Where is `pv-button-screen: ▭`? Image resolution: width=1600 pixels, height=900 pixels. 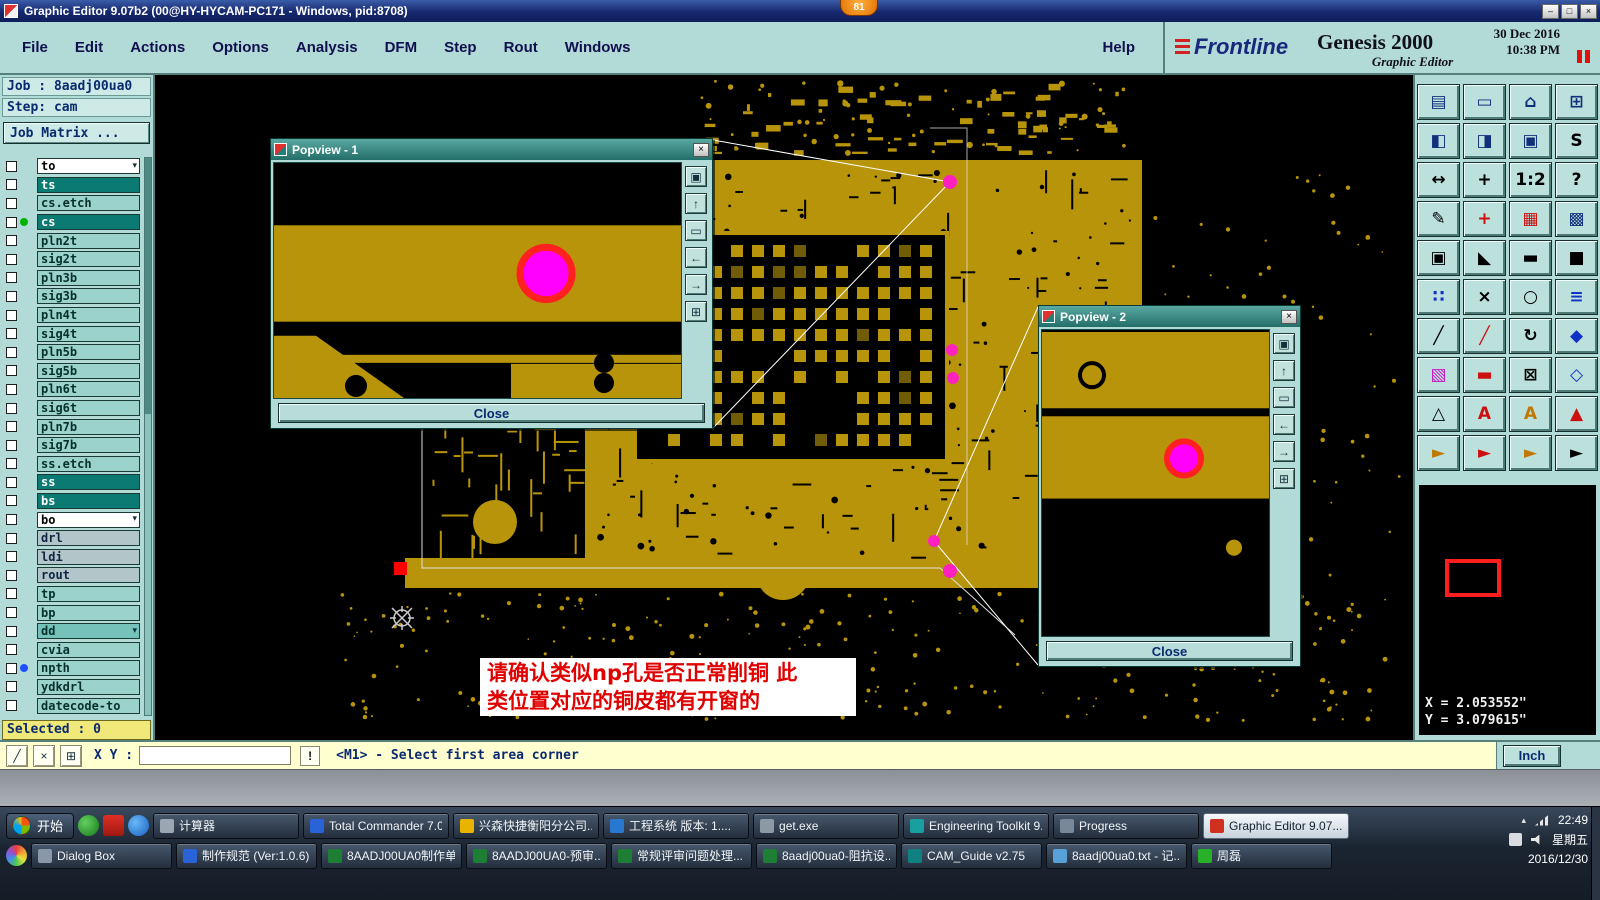 pv-button-screen: ▭ is located at coordinates (1284, 397).